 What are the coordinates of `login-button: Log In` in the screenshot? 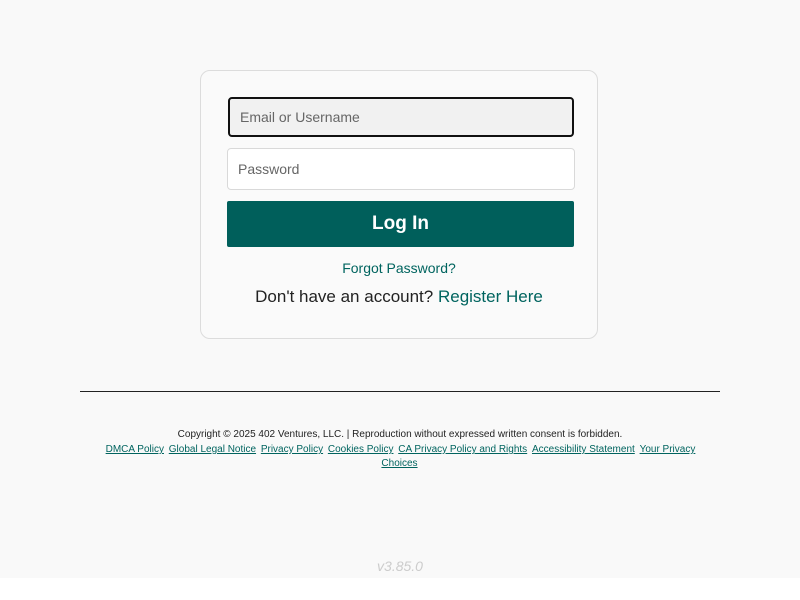 It's located at (400, 224).